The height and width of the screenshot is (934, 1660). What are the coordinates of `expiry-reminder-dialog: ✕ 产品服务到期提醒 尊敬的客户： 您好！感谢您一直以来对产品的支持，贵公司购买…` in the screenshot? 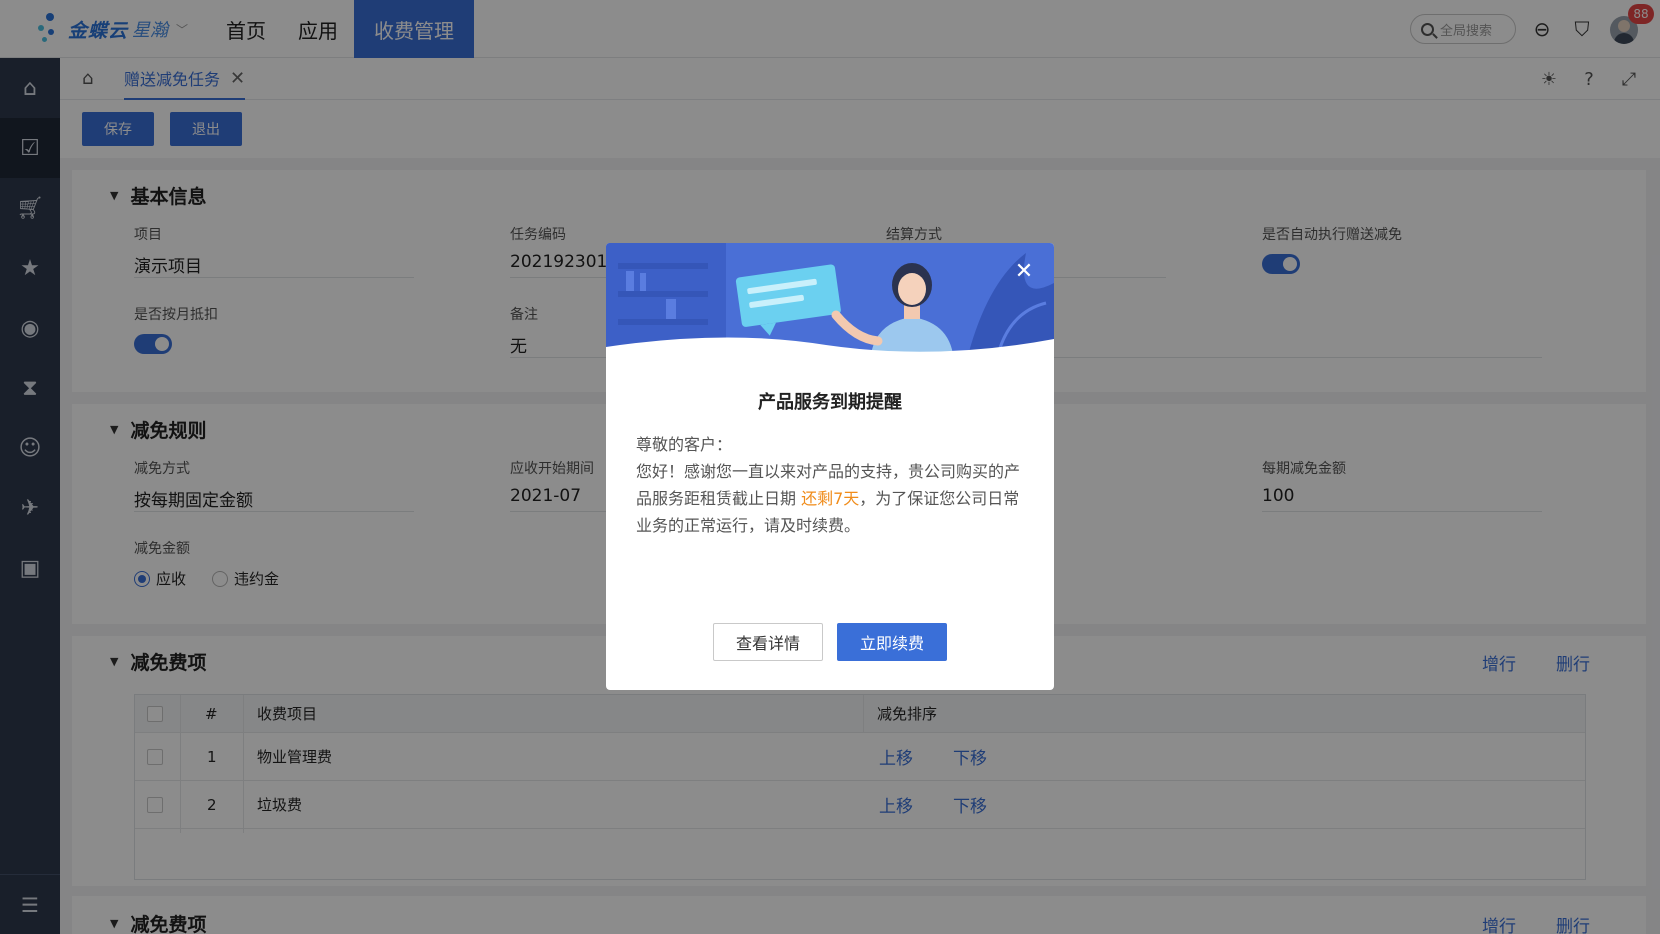 It's located at (830, 466).